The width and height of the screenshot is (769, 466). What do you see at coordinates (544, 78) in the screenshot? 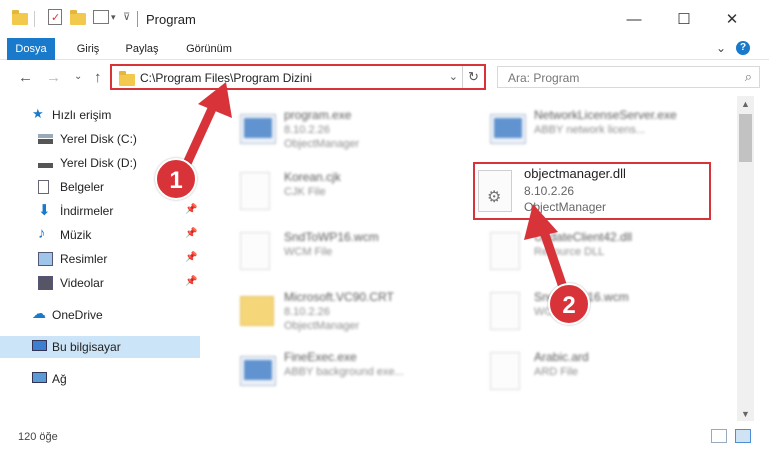
I see `search-placeholder: Ara: Program` at bounding box center [544, 78].